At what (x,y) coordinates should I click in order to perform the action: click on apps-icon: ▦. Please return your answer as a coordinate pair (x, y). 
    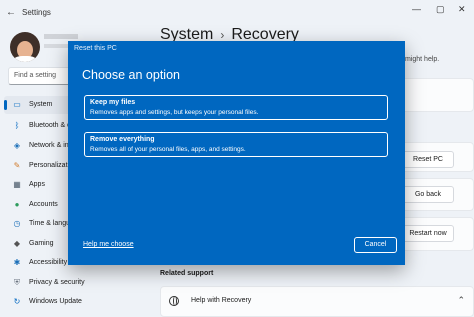
    Looking at the image, I should click on (17, 184).